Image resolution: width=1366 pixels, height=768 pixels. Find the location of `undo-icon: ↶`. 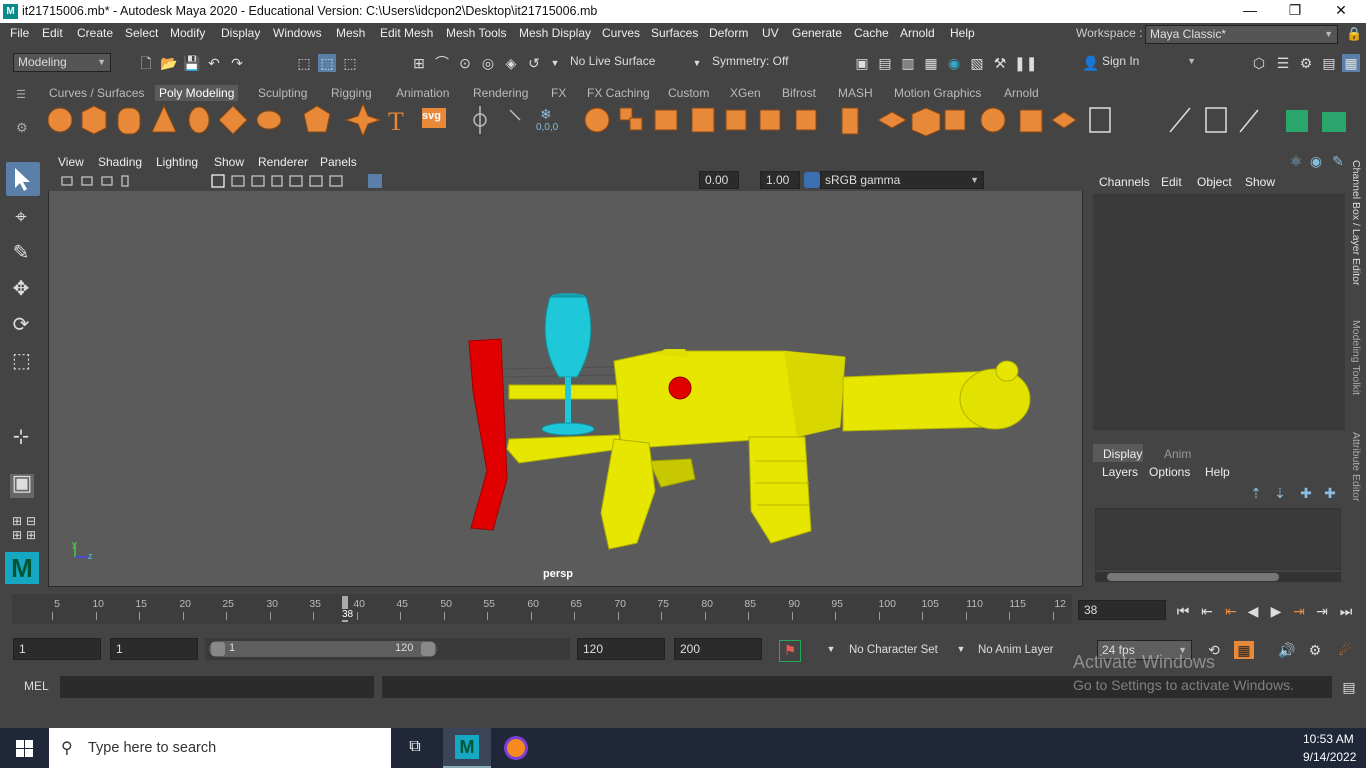

undo-icon: ↶ is located at coordinates (214, 63).